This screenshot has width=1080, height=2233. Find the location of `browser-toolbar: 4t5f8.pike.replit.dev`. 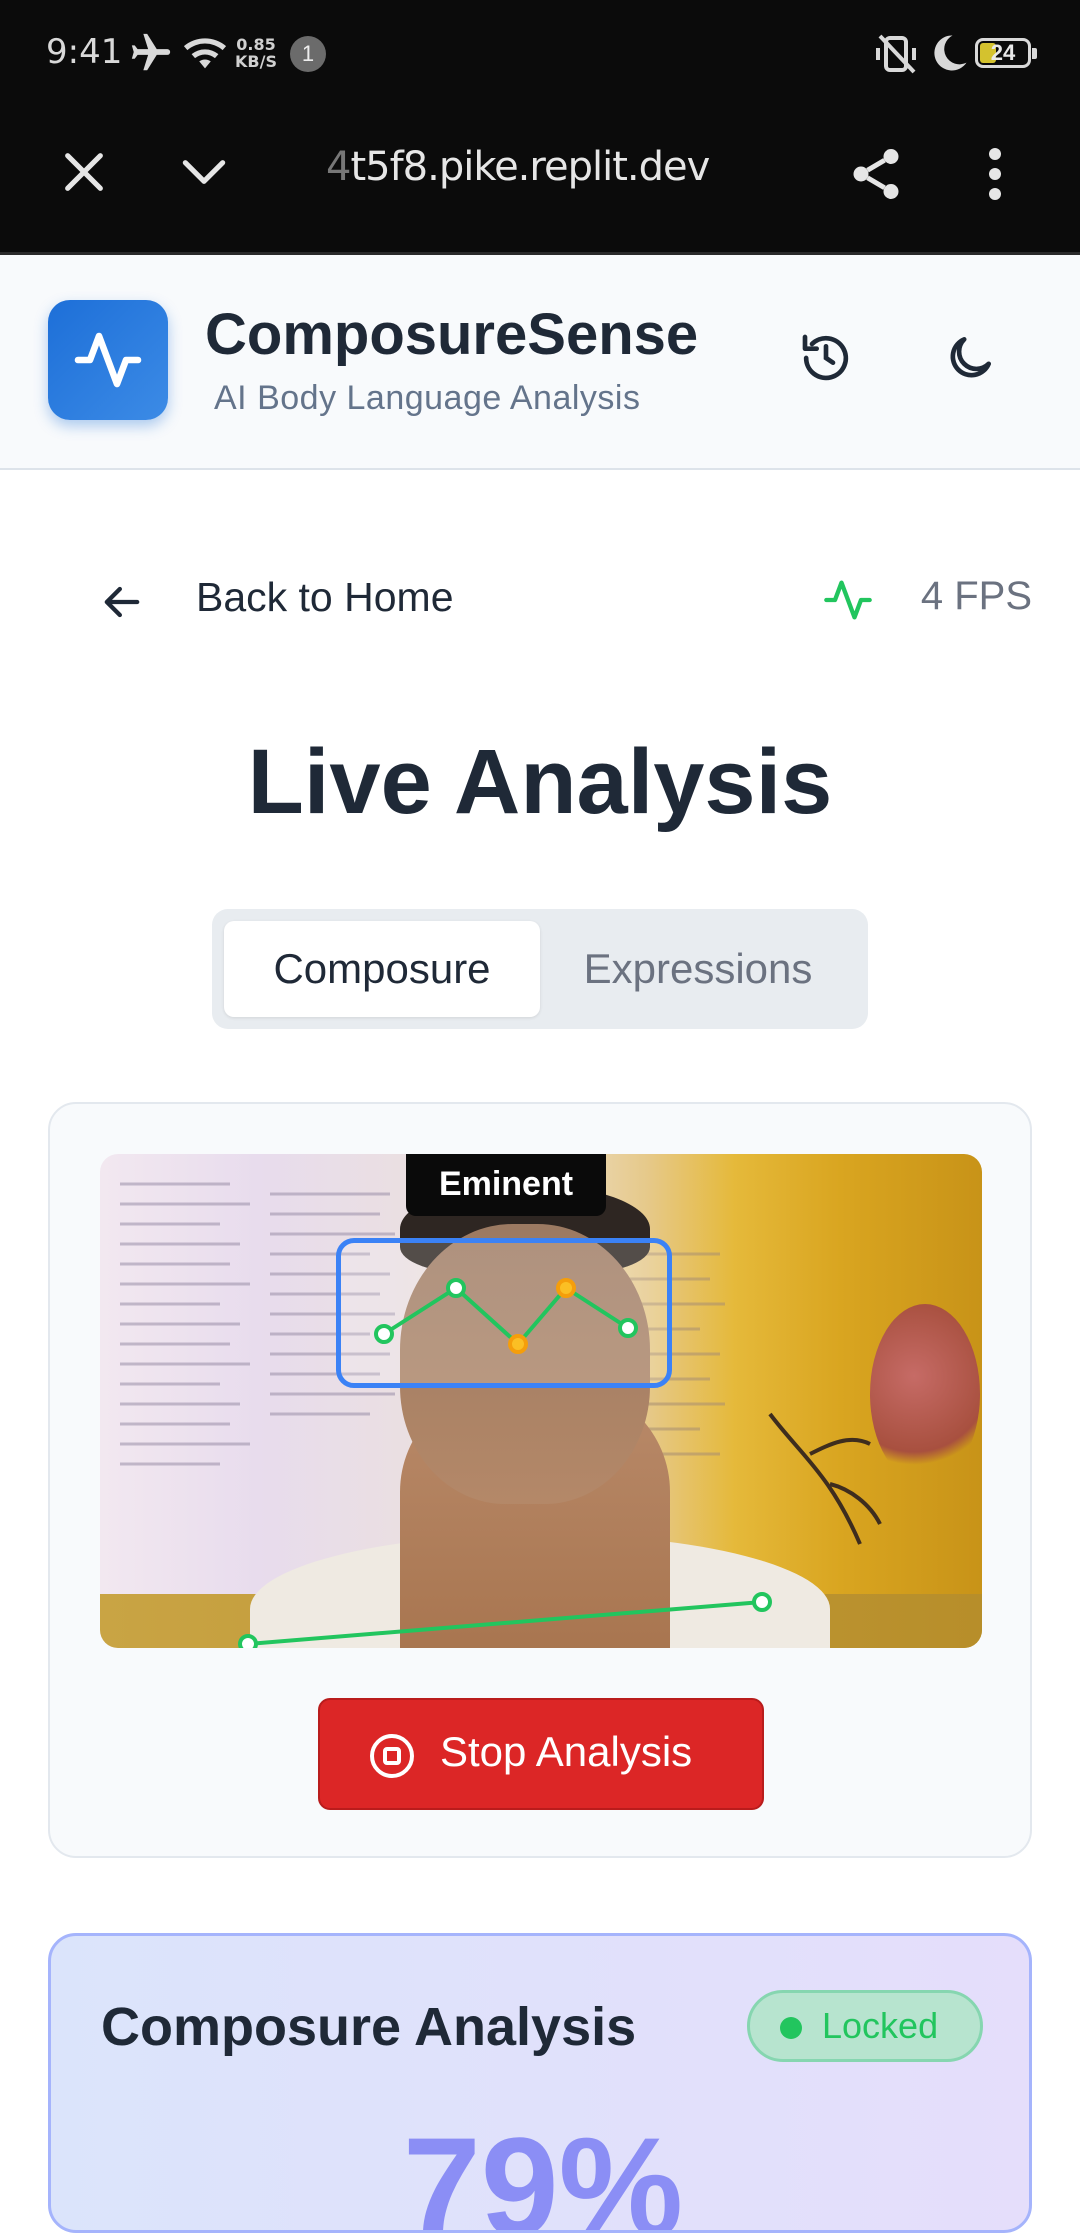

browser-toolbar: 4t5f8.pike.replit.dev is located at coordinates (540, 182).